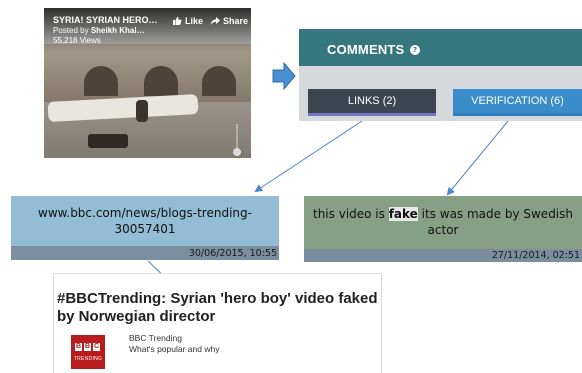 Image resolution: width=582 pixels, height=373 pixels. I want to click on channel-name: BBC Trending, so click(155, 338).